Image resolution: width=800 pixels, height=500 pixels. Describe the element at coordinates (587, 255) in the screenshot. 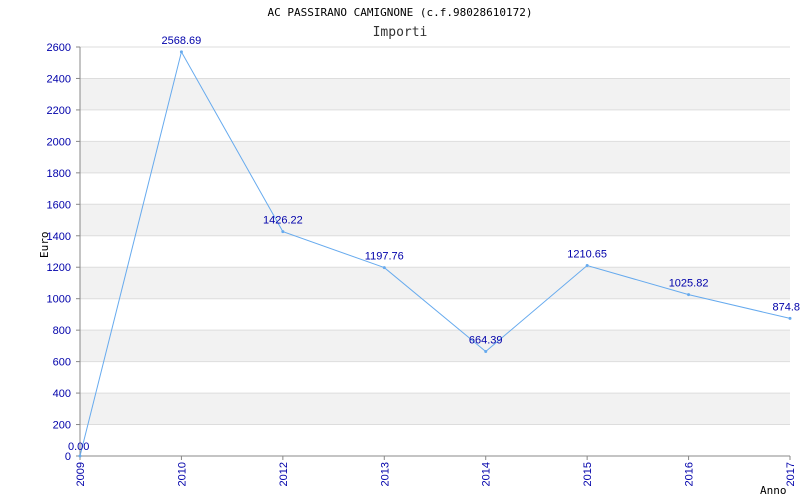

I see `data-label: 1210.65` at that location.